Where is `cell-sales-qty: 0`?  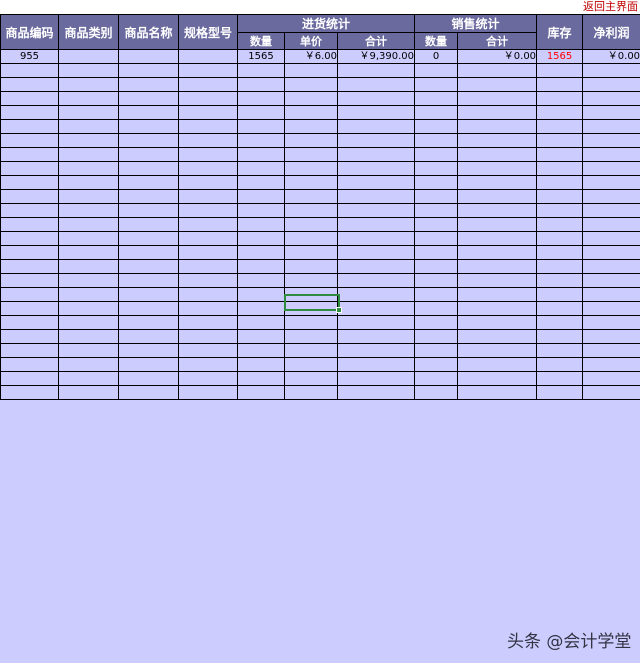 cell-sales-qty: 0 is located at coordinates (436, 56).